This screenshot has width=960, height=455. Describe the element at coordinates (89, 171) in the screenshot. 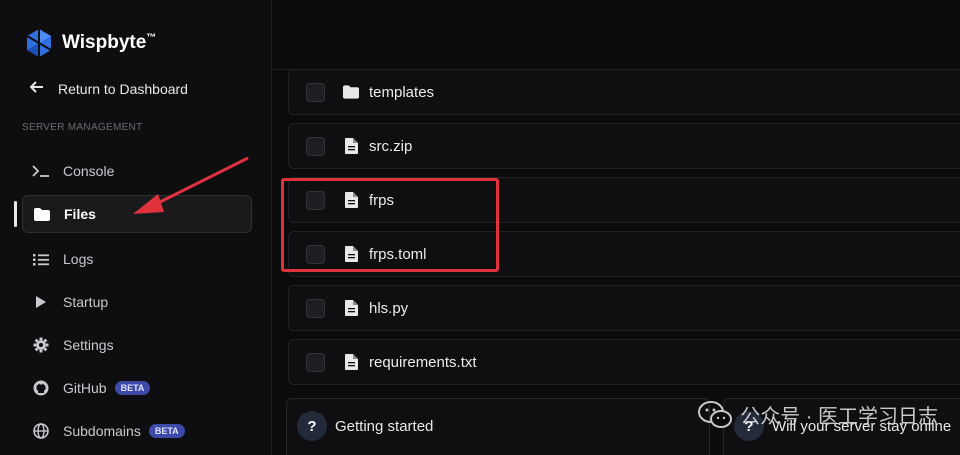

I see `sidebar-item-label: Console` at that location.